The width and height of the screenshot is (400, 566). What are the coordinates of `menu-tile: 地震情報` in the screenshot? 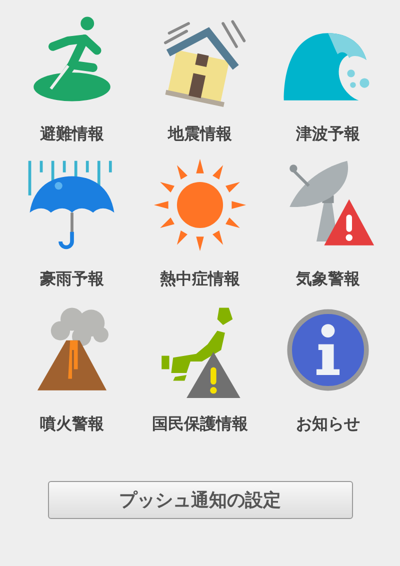 It's located at (200, 81).